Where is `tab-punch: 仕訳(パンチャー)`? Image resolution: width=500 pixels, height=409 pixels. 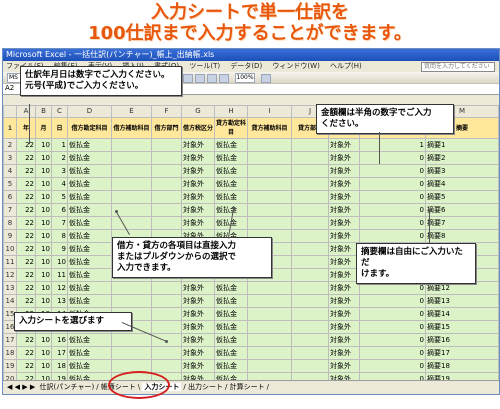 tab-punch: 仕訳(パンチャー) is located at coordinates (66, 387).